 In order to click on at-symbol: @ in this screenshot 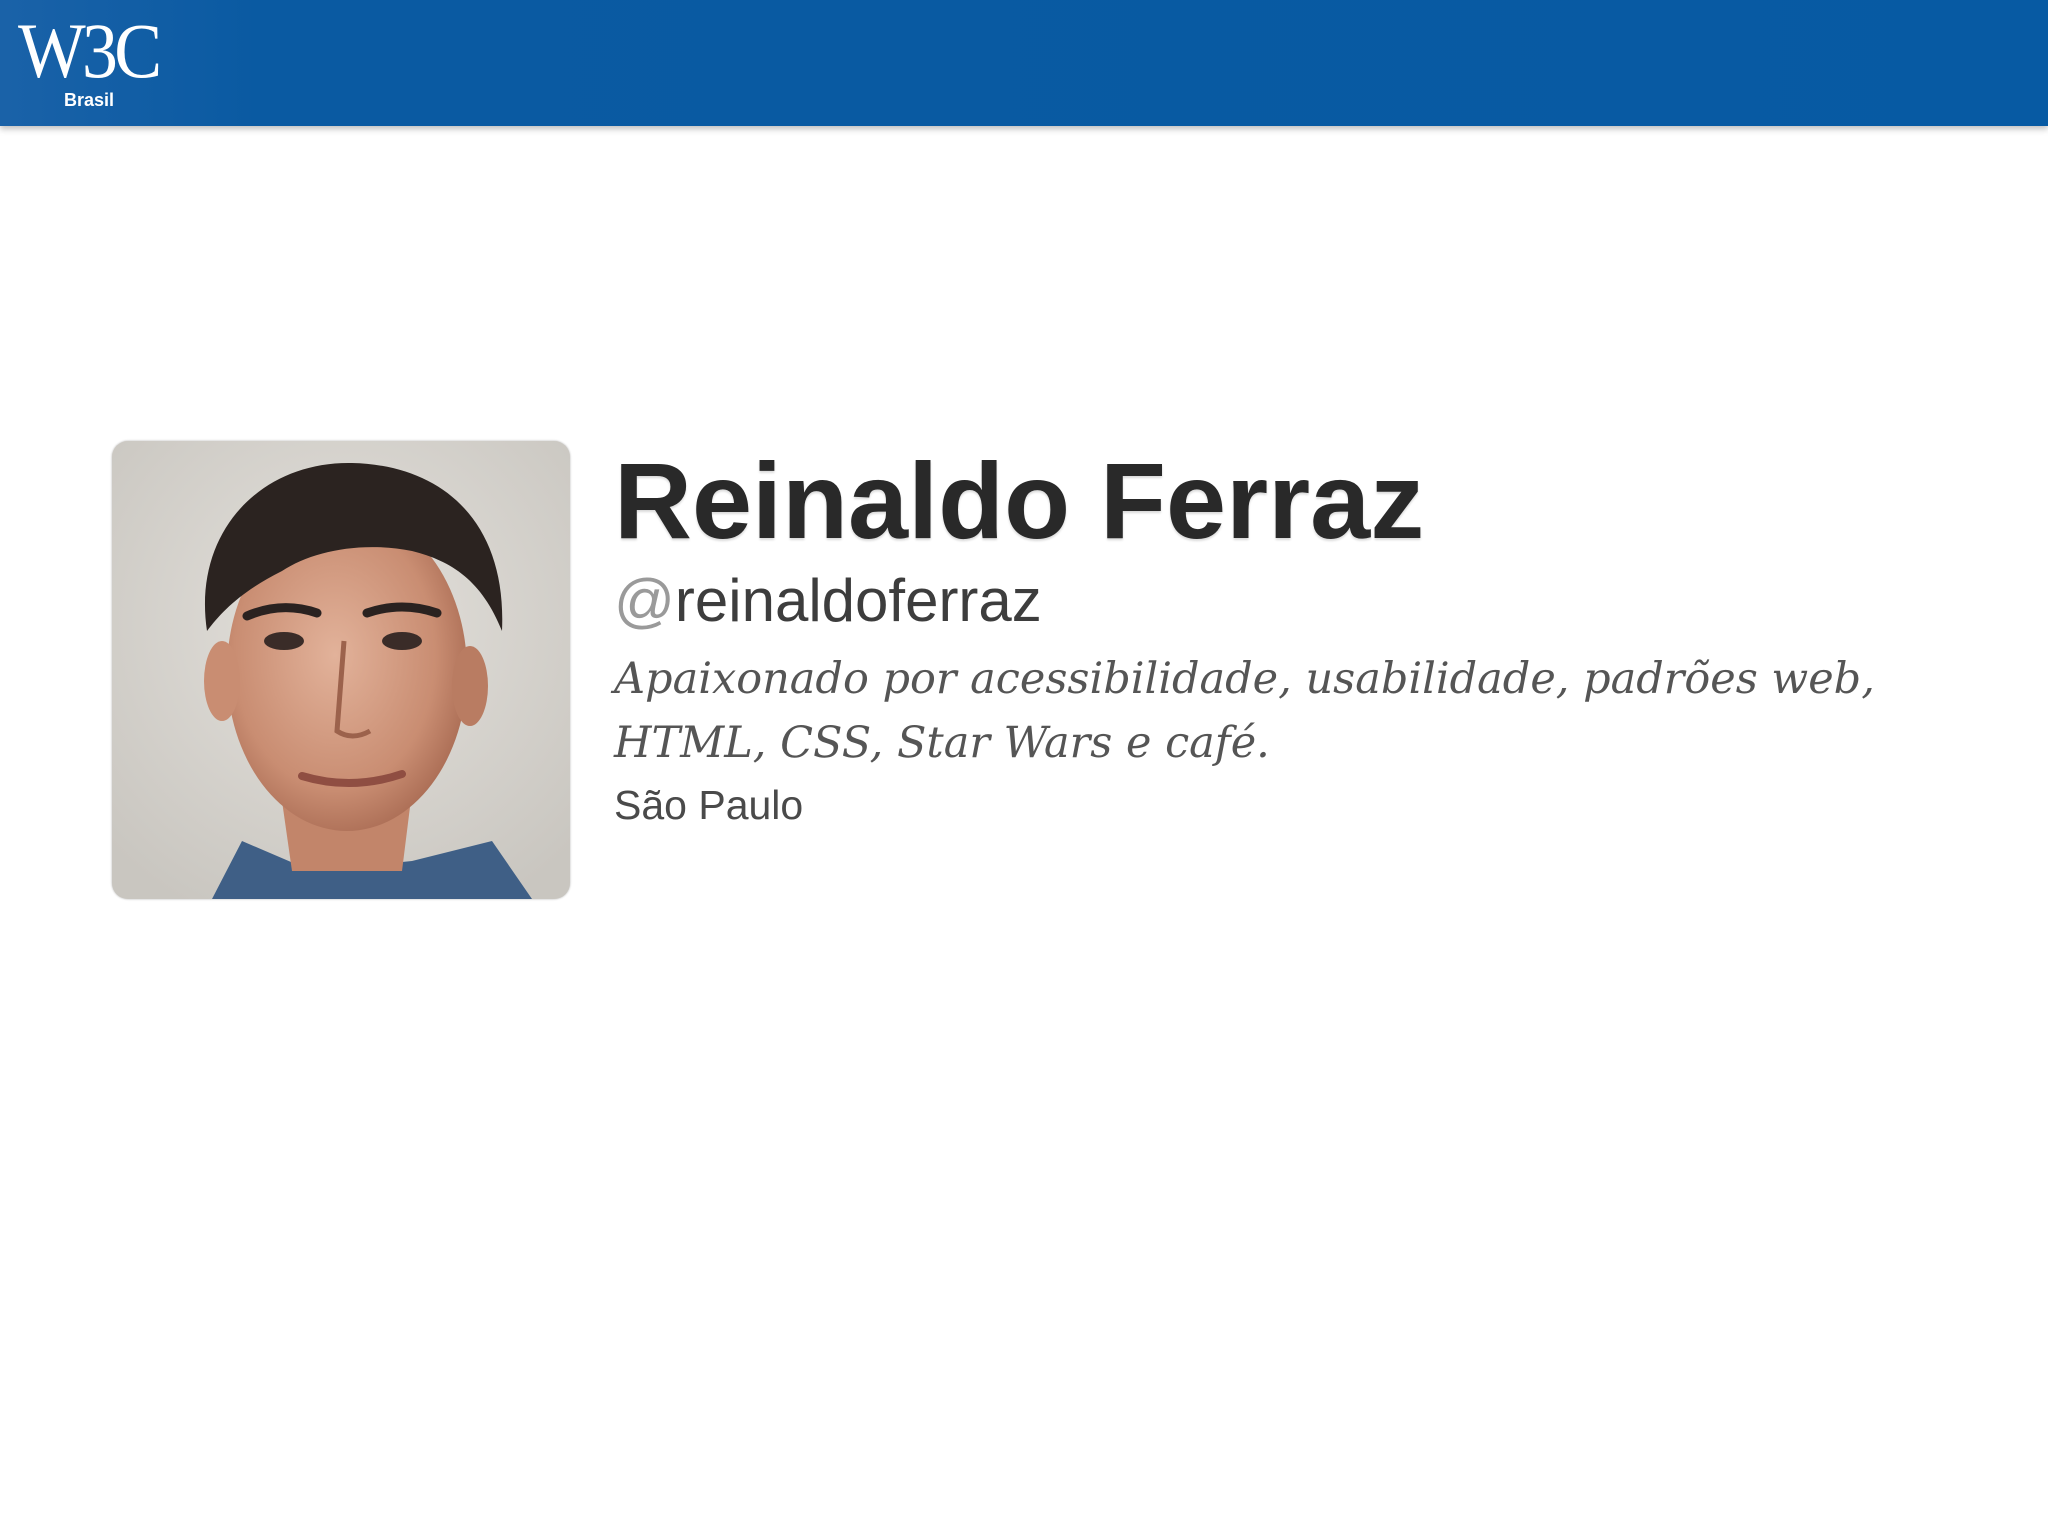, I will do `click(644, 600)`.